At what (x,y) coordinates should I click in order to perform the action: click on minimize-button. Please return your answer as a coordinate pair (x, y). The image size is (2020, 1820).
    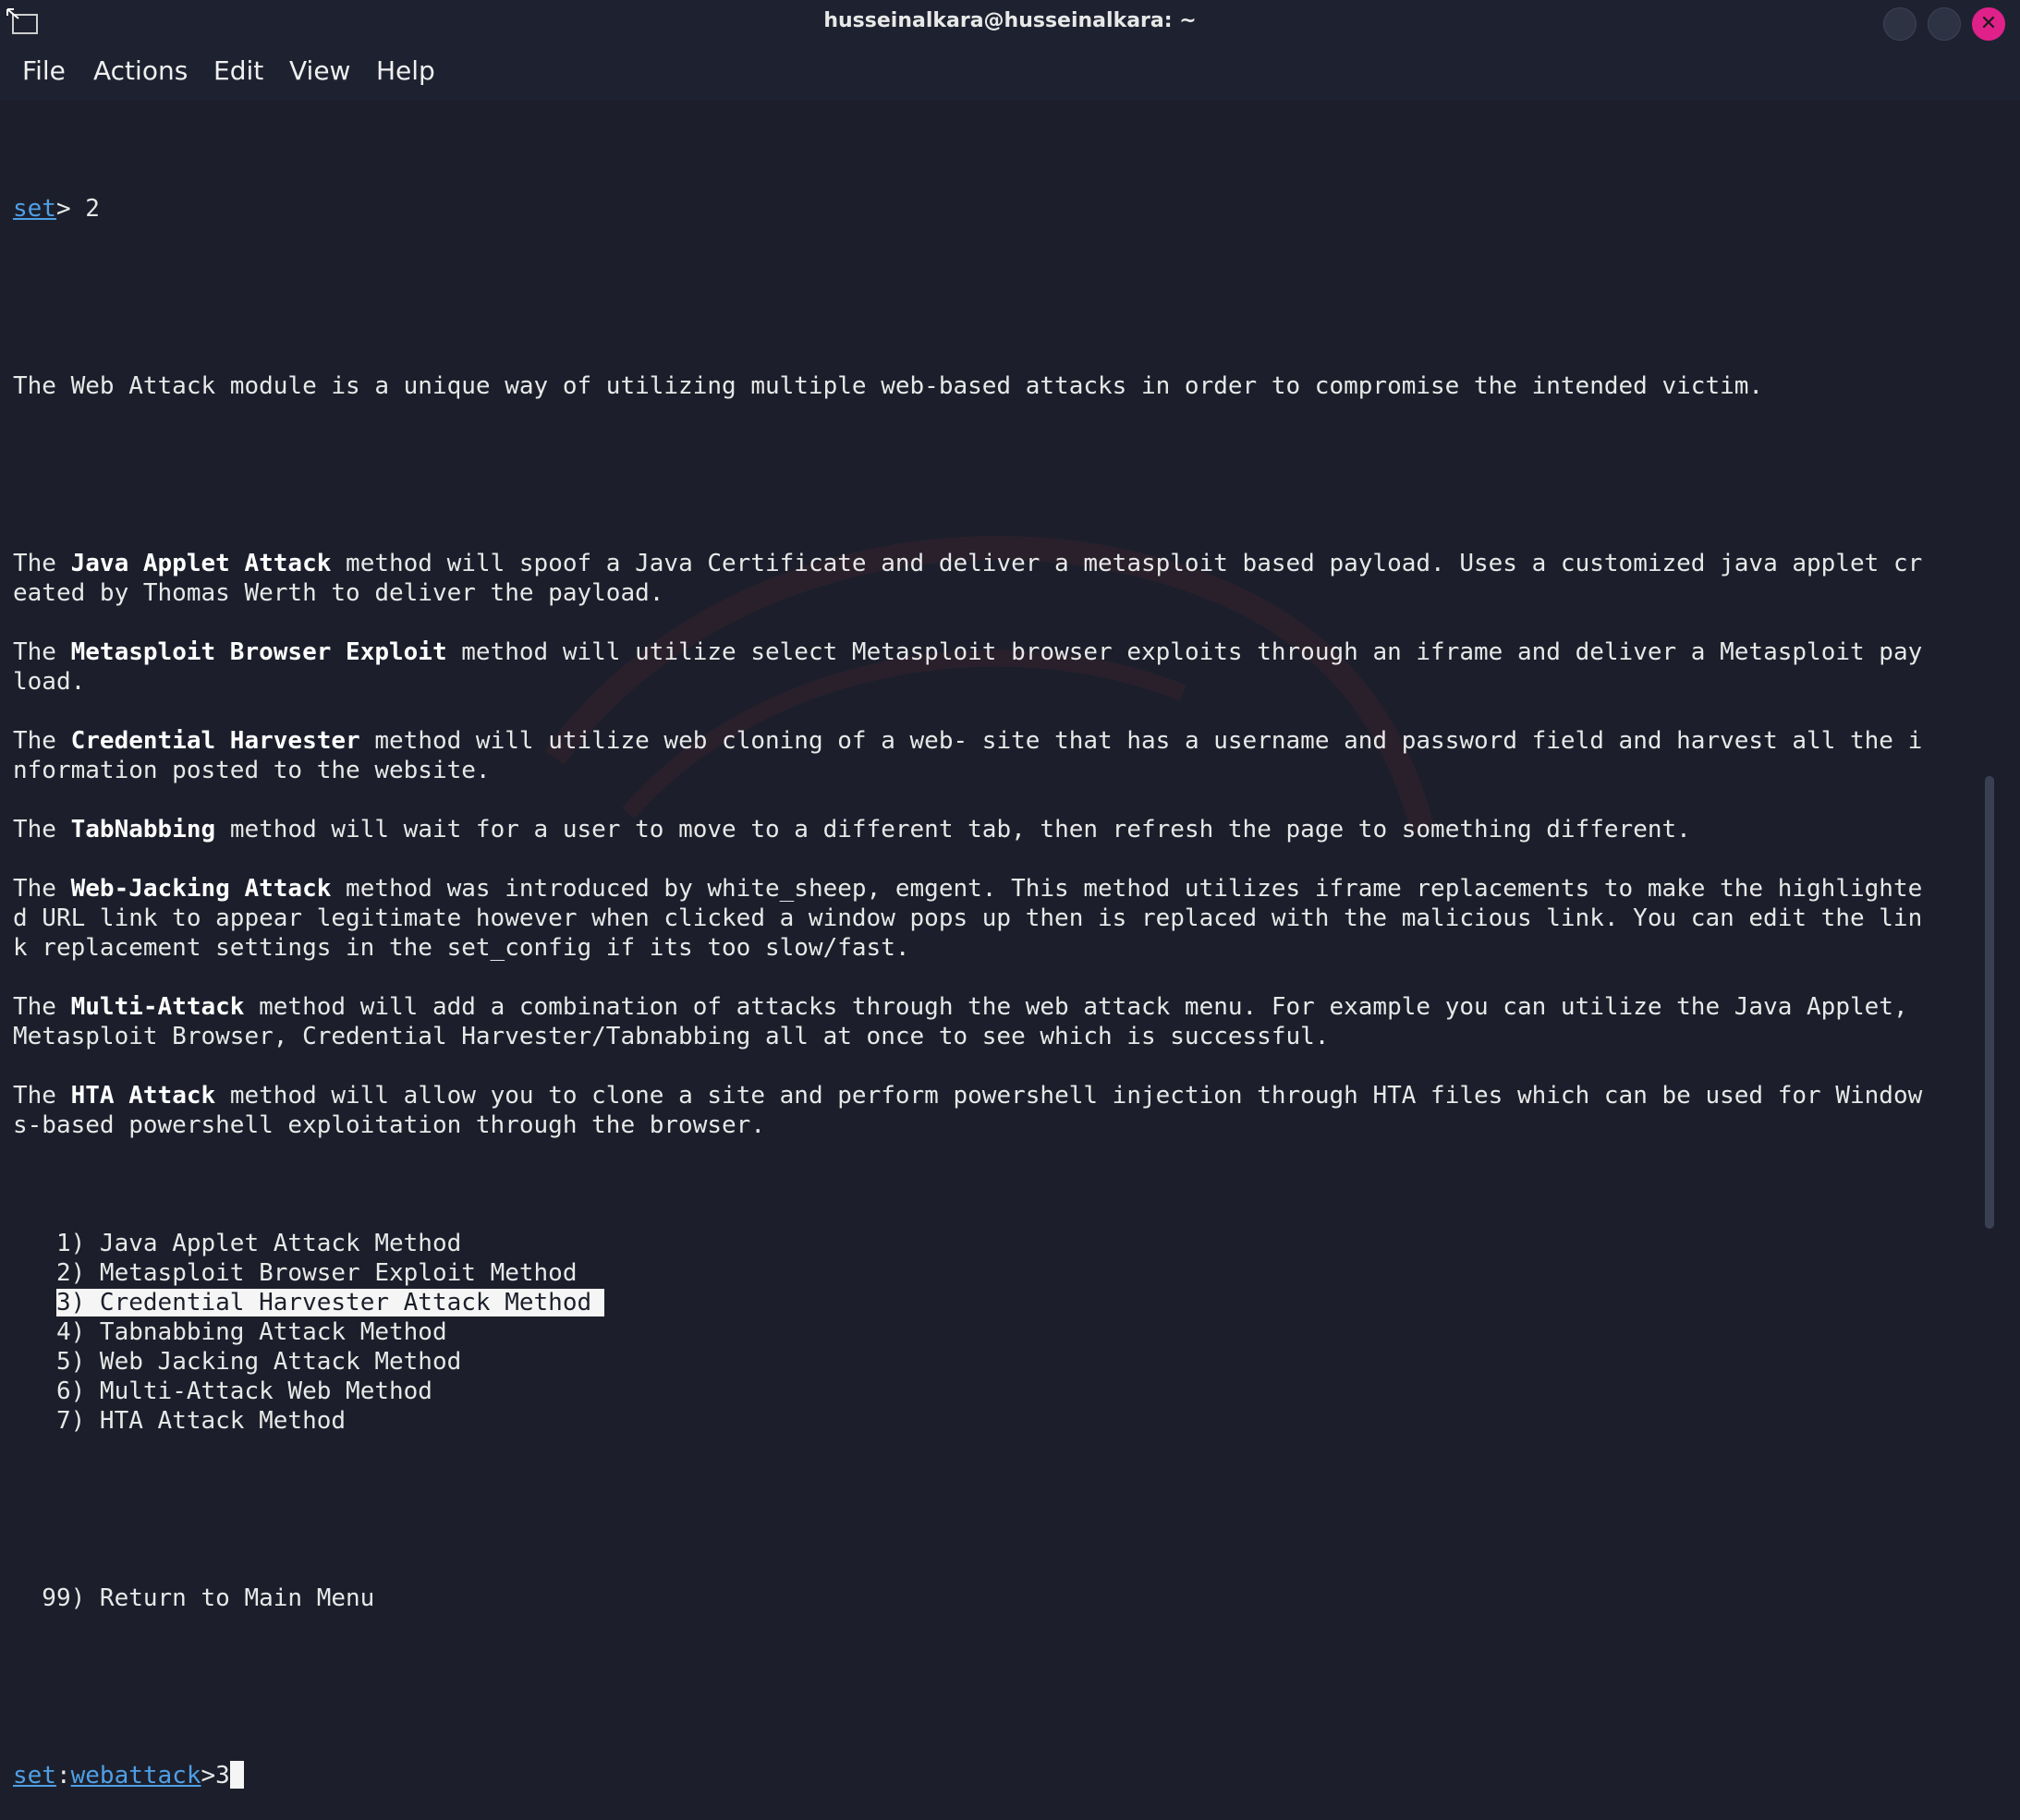
    Looking at the image, I should click on (1900, 24).